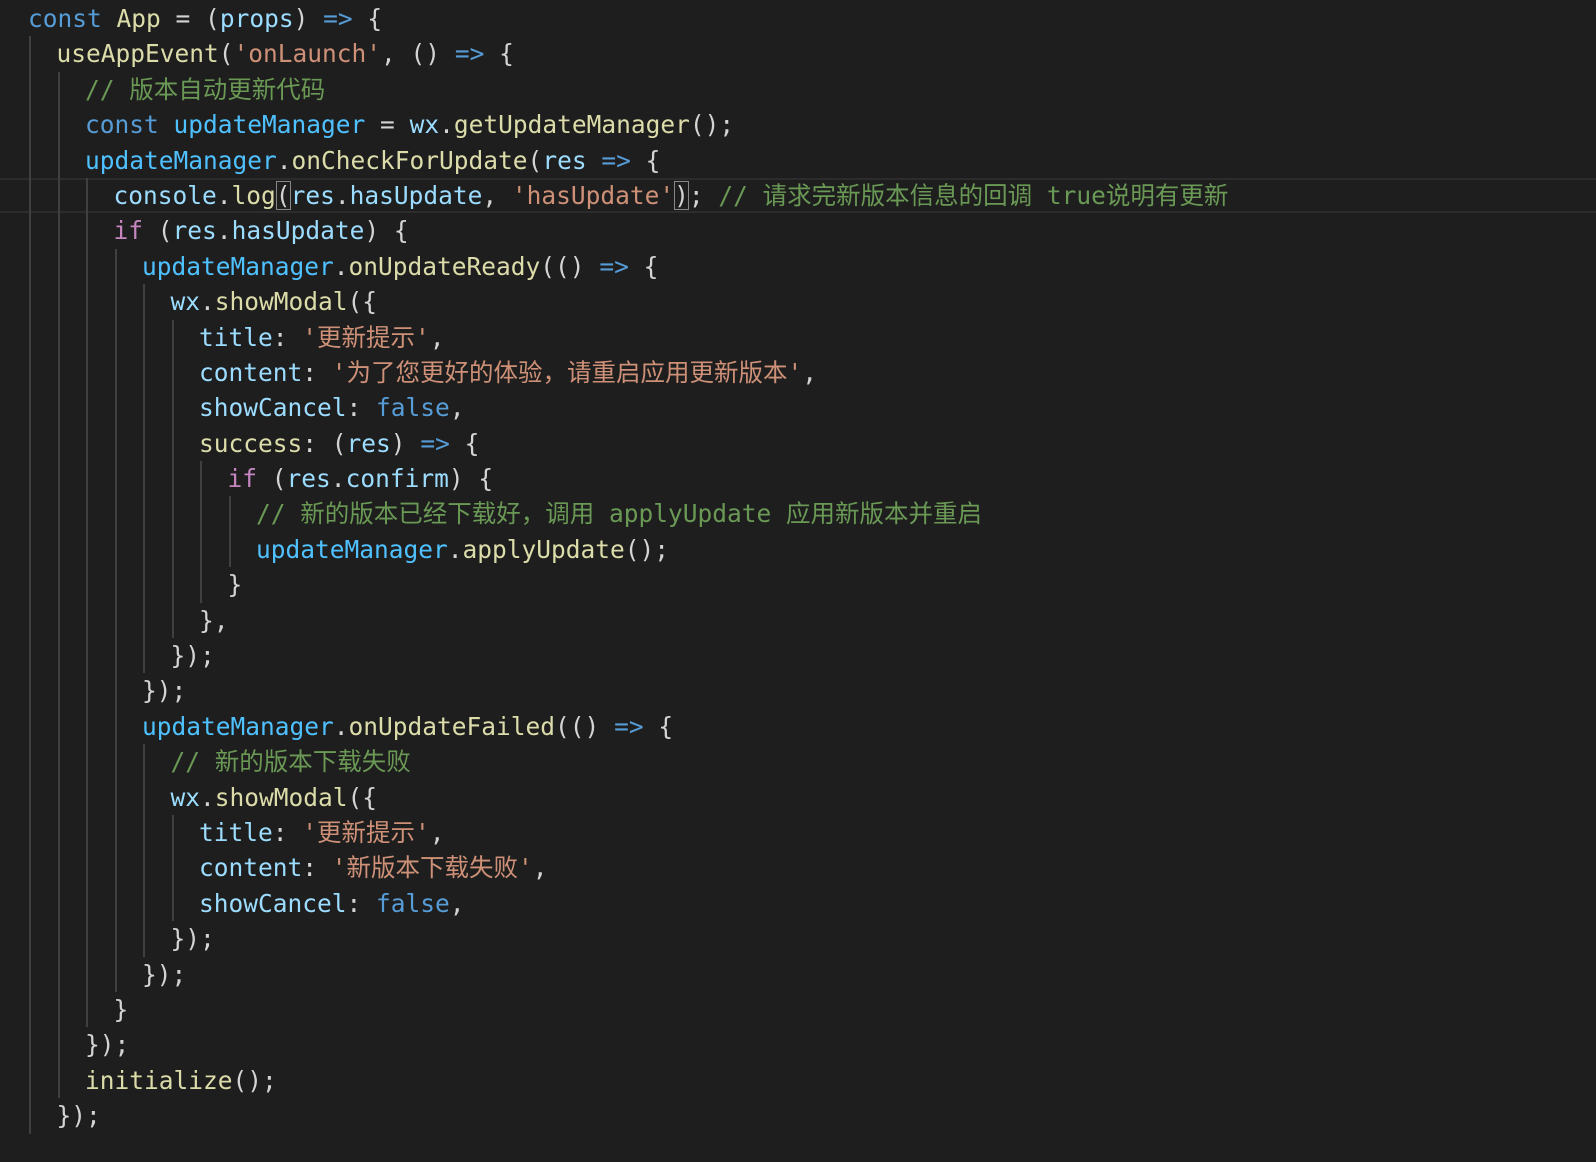 This screenshot has width=1596, height=1162. What do you see at coordinates (283, 195) in the screenshot?
I see `matched-bracket: (` at bounding box center [283, 195].